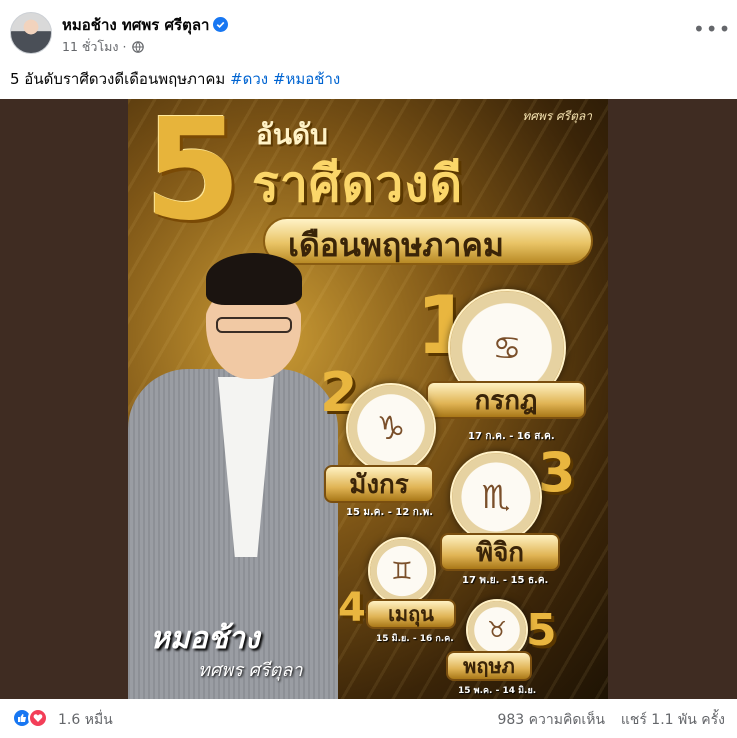  Describe the element at coordinates (489, 666) in the screenshot. I see `sign-label-5: พฤษภ` at that location.